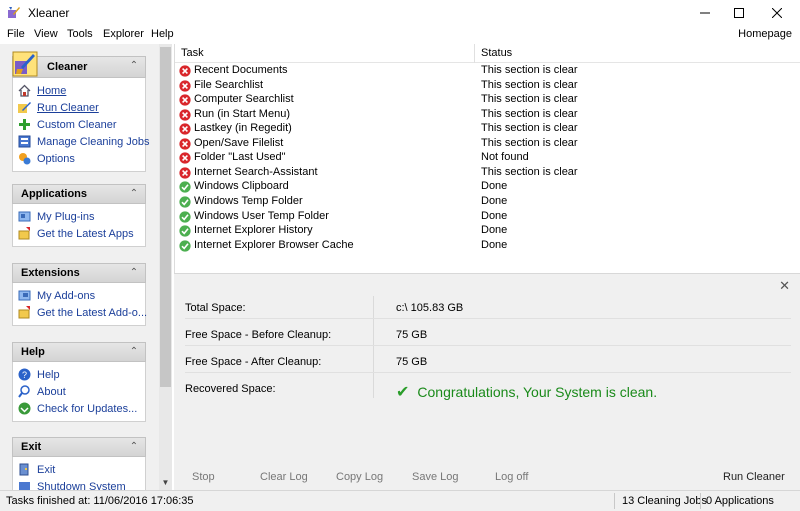 The image size is (800, 511). What do you see at coordinates (256, 171) in the screenshot?
I see `task-name: Internet Search-Assistant` at bounding box center [256, 171].